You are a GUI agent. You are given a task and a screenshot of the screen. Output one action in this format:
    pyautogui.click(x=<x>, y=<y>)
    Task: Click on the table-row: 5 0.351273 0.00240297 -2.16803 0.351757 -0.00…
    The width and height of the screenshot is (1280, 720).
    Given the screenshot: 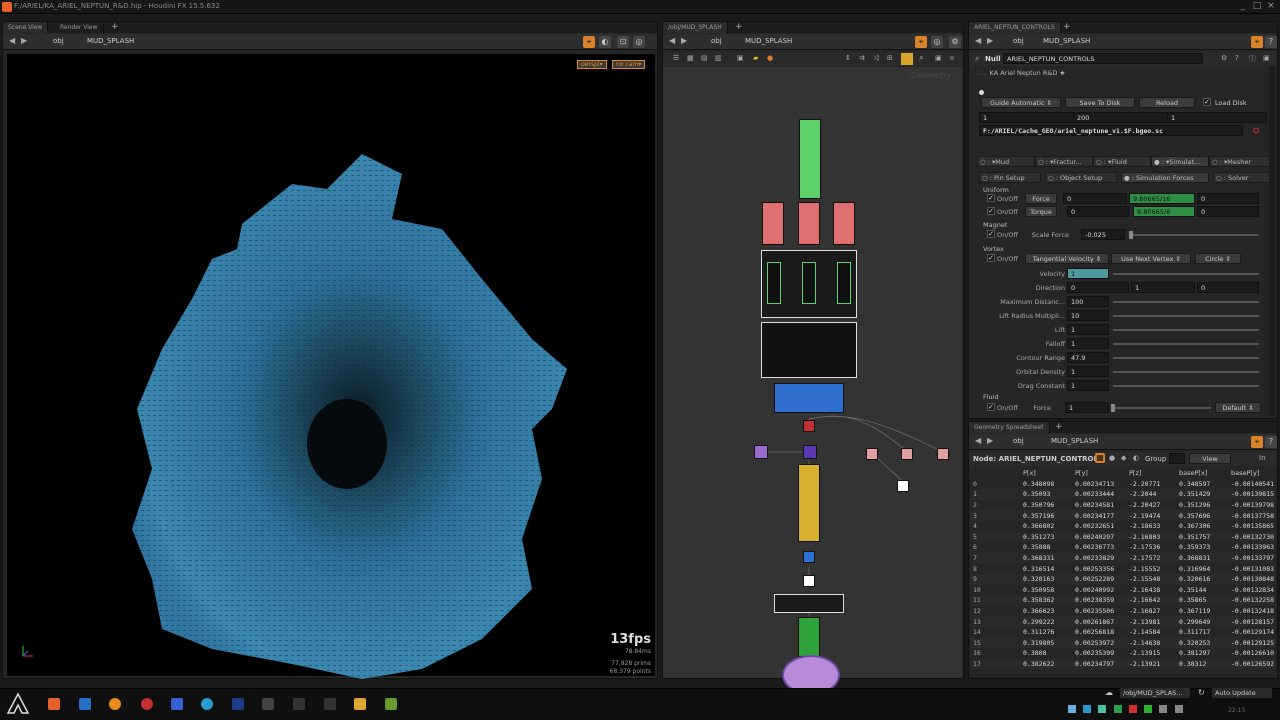 What is the action you would take?
    pyautogui.click(x=1123, y=537)
    